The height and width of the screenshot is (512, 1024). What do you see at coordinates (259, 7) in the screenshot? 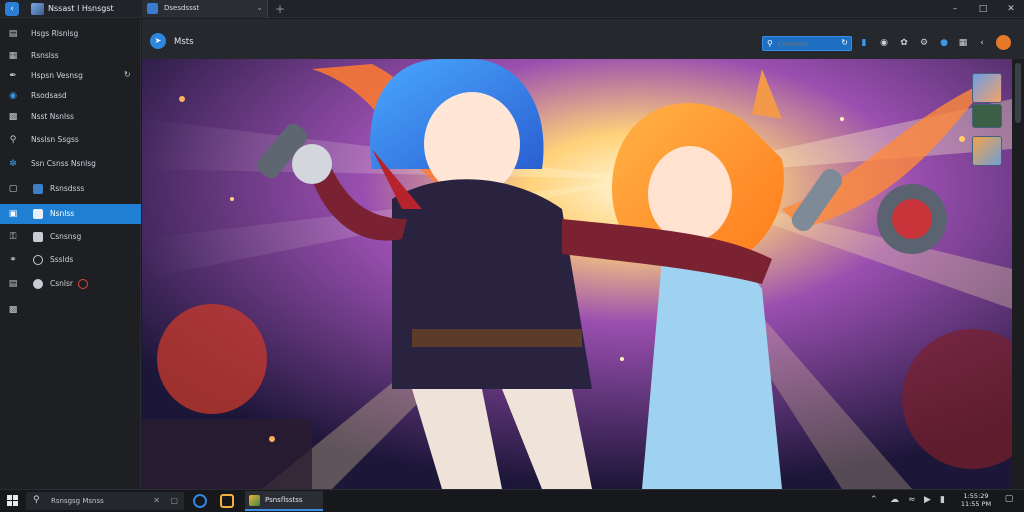
I see `chevron-down-icon: ⌄` at bounding box center [259, 7].